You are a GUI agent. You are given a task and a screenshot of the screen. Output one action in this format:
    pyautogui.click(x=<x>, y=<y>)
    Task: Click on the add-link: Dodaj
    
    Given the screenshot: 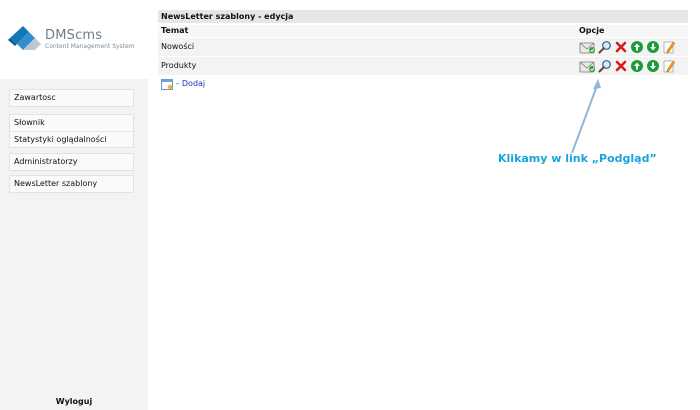 What is the action you would take?
    pyautogui.click(x=193, y=84)
    